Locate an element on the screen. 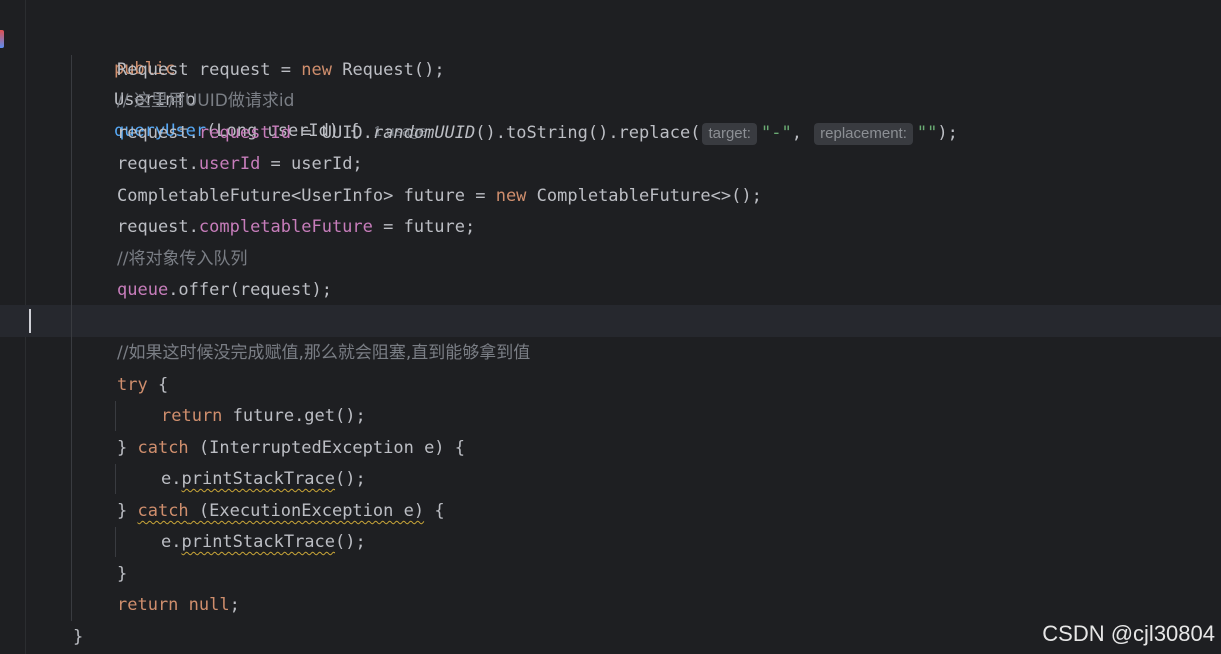 This screenshot has width=1221, height=654. code-text: ); is located at coordinates (947, 133).